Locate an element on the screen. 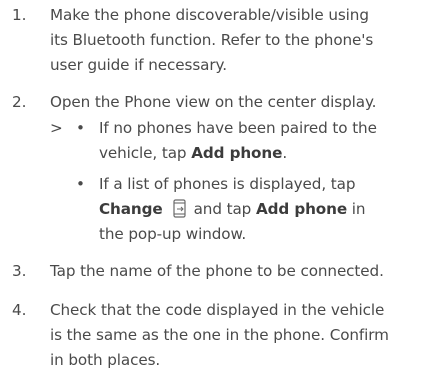  bullet-text-line: If no phones have been paired to the is located at coordinates (238, 128).